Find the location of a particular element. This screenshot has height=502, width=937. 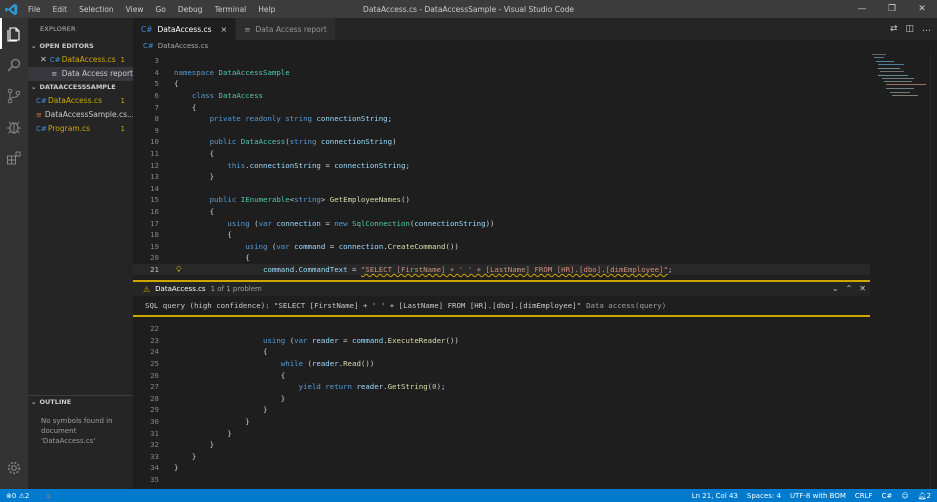

code-line: 16 { is located at coordinates (501, 212).